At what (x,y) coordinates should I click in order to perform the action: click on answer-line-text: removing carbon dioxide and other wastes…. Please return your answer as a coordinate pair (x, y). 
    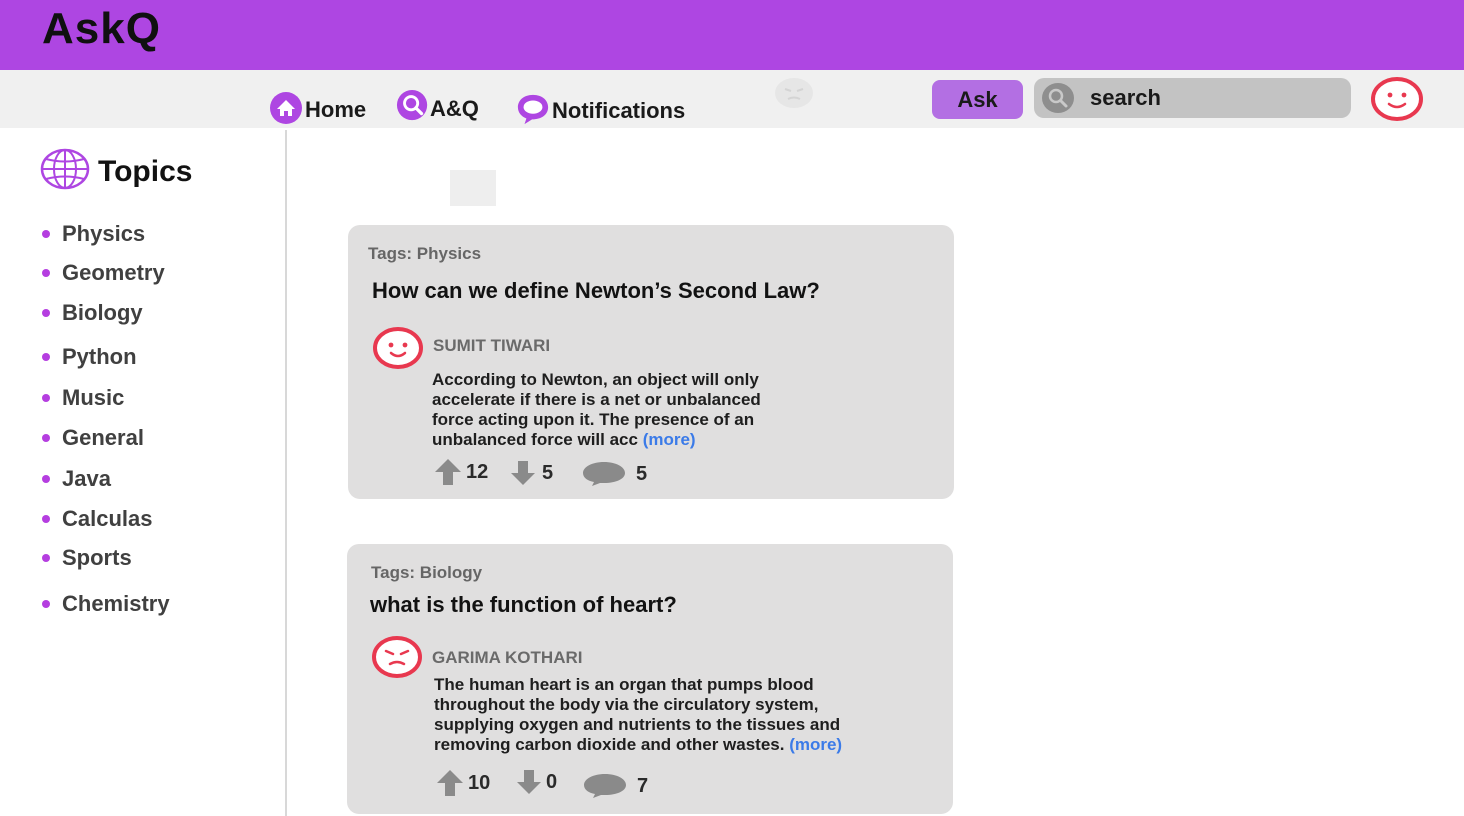
    Looking at the image, I should click on (609, 744).